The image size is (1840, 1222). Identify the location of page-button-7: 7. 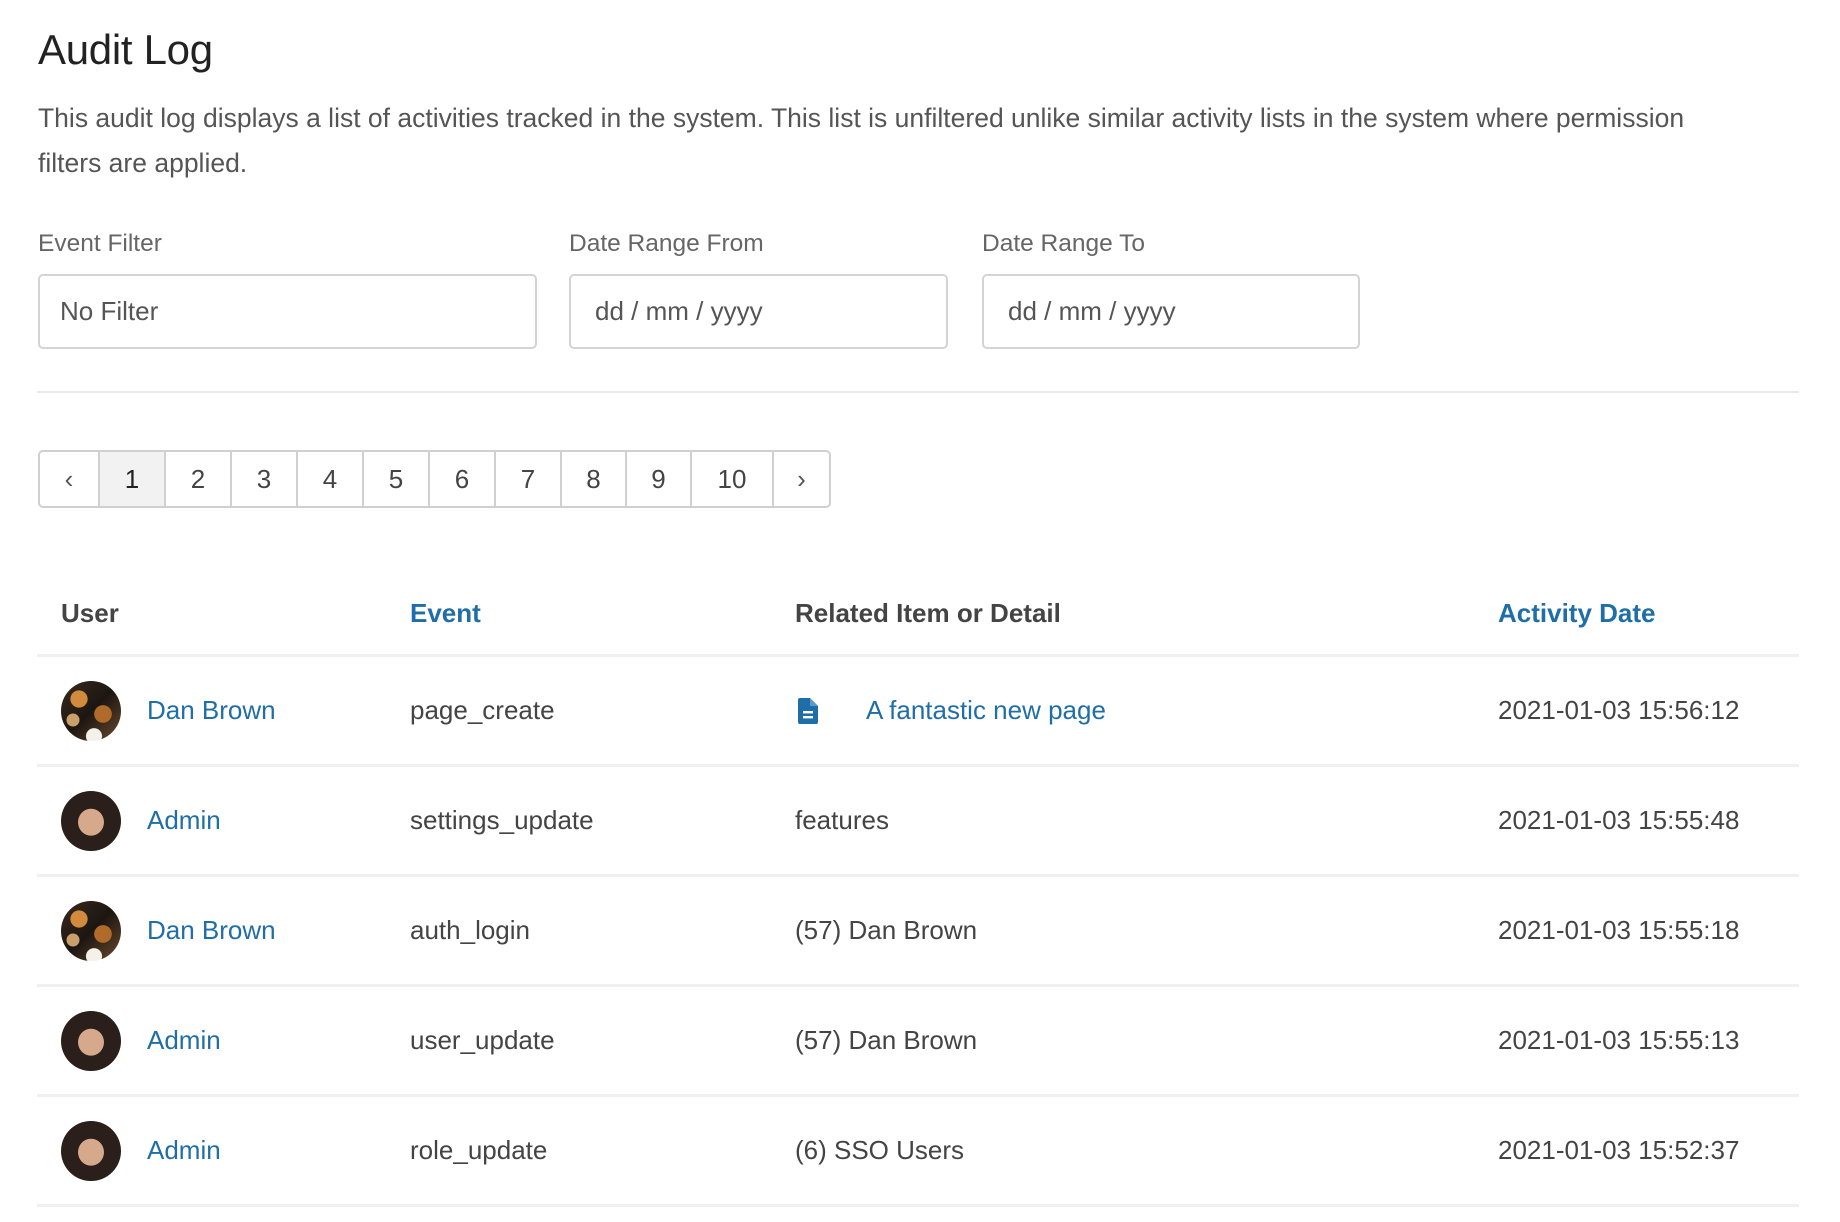
(527, 479).